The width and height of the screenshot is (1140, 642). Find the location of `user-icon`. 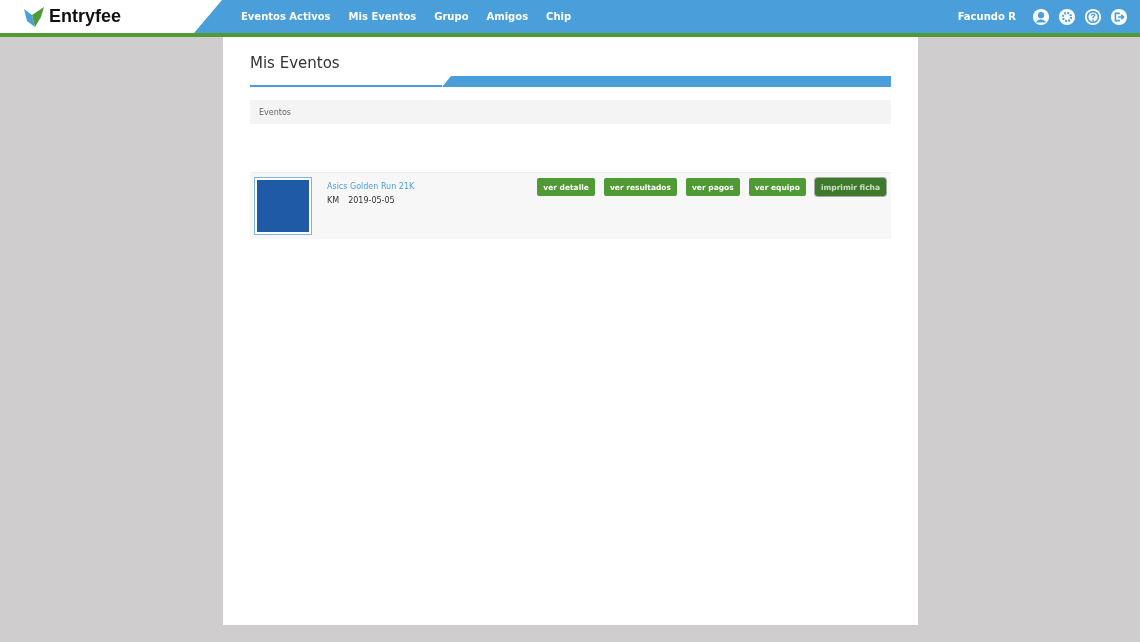

user-icon is located at coordinates (1041, 16).